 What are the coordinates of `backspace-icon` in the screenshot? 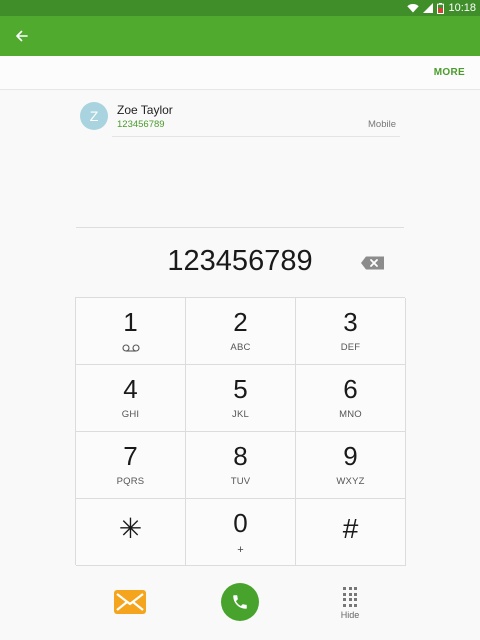 It's located at (372, 263).